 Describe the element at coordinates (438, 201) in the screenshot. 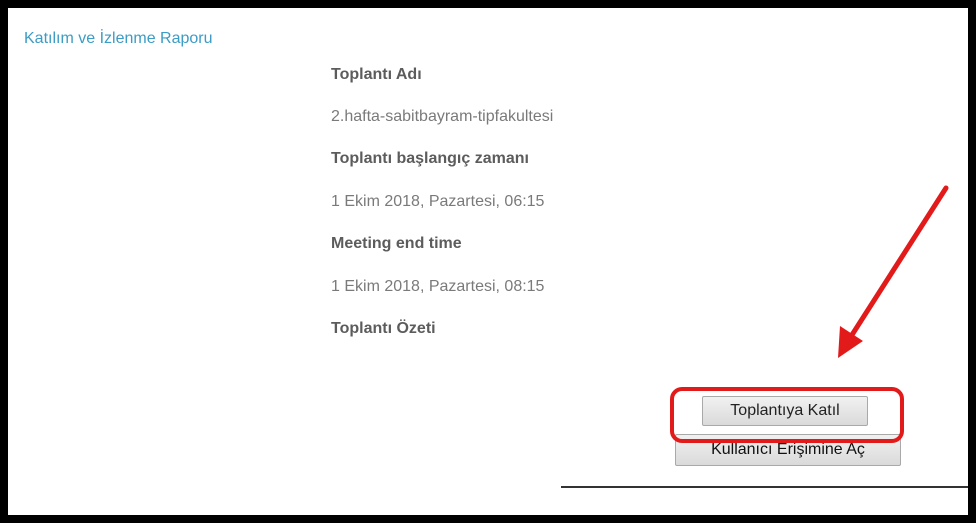

I see `meeting-start-value: 1 Ekim 2018, Pazartesi, 06:15` at that location.